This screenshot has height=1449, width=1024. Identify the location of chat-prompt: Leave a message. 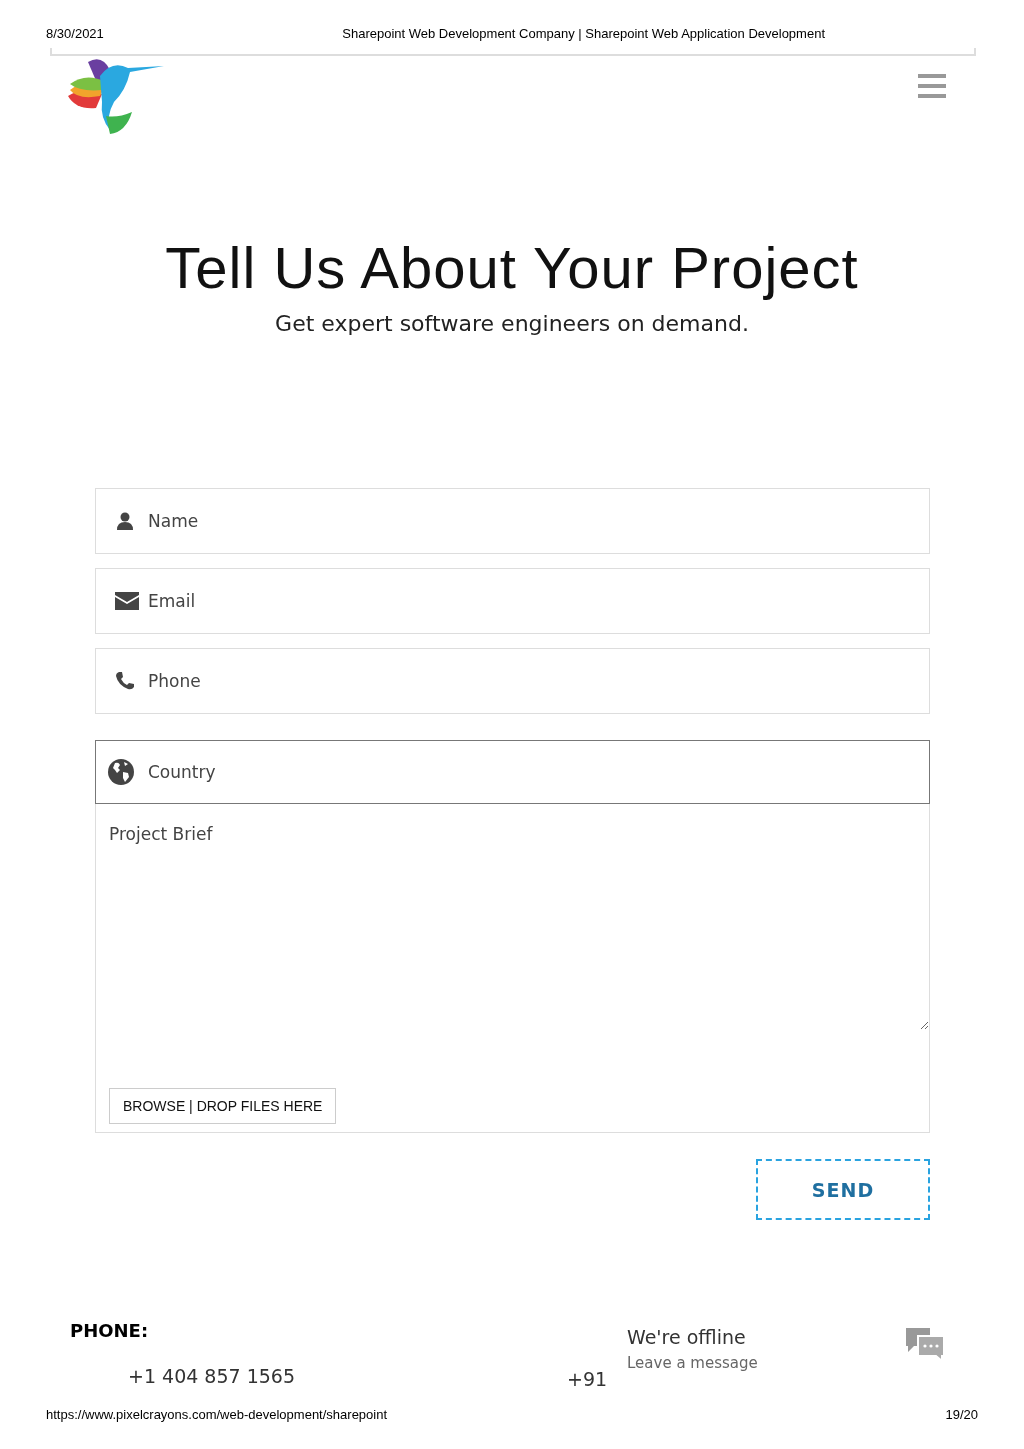
(692, 1363).